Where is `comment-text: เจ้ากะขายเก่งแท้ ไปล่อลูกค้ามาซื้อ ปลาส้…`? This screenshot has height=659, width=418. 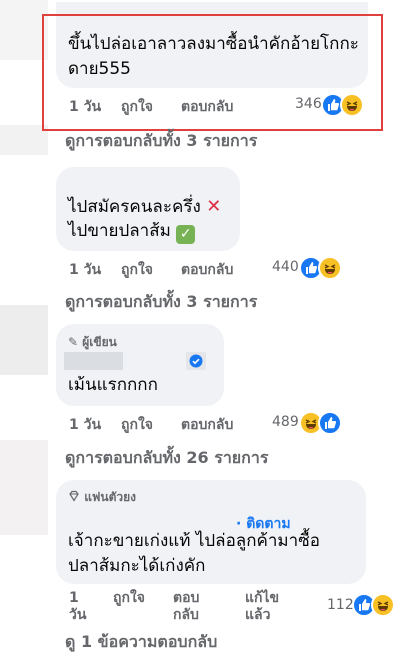 comment-text: เจ้ากะขายเก่งแท้ ไปล่อลูกค้ามาซื้อ ปลาส้… is located at coordinates (194, 553).